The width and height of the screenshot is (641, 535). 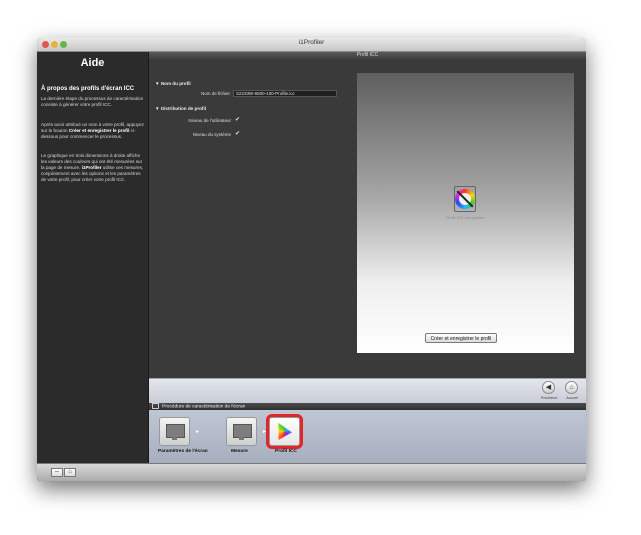 What do you see at coordinates (311, 472) in the screenshot?
I see `bottom-toolbar: ⇔ ⌂` at bounding box center [311, 472].